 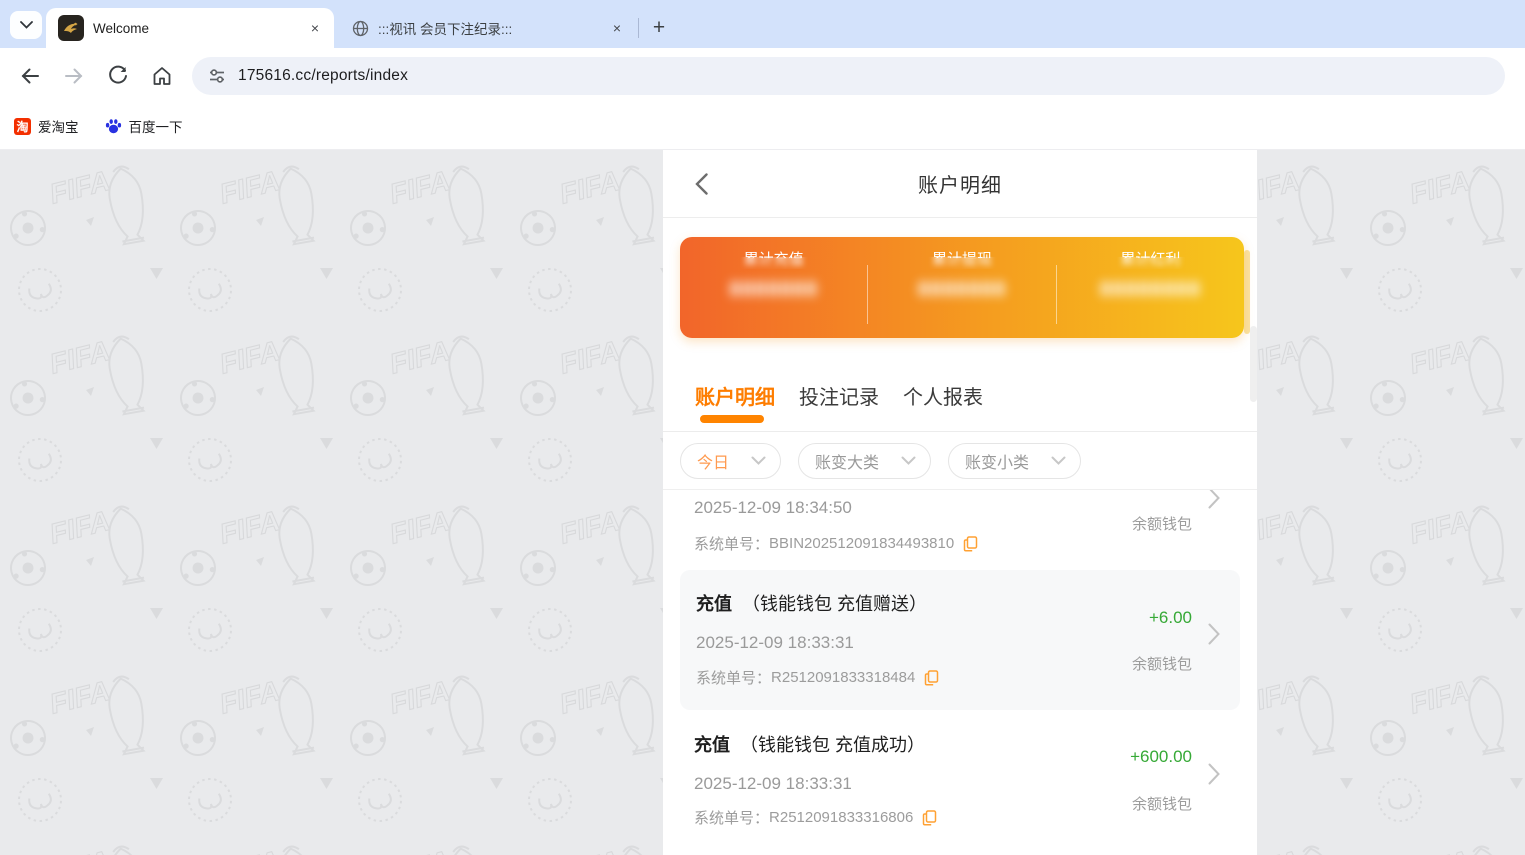 I want to click on stat-total-withdraw: 累计提现 累计提现 8888888, so click(x=961, y=293).